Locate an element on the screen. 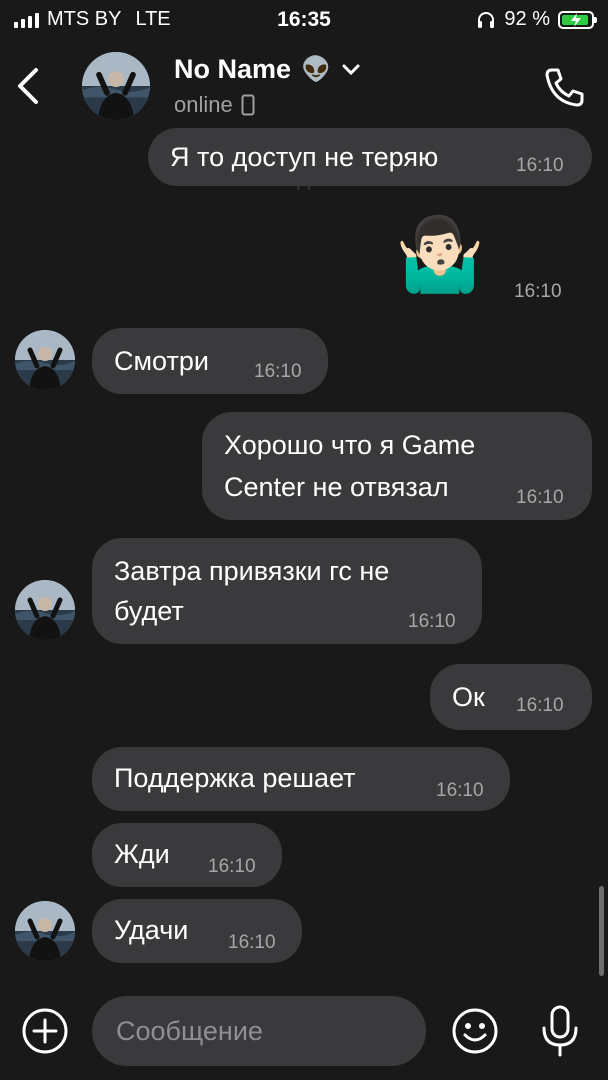 This screenshot has width=608, height=1080. battery-icon is located at coordinates (577, 19).